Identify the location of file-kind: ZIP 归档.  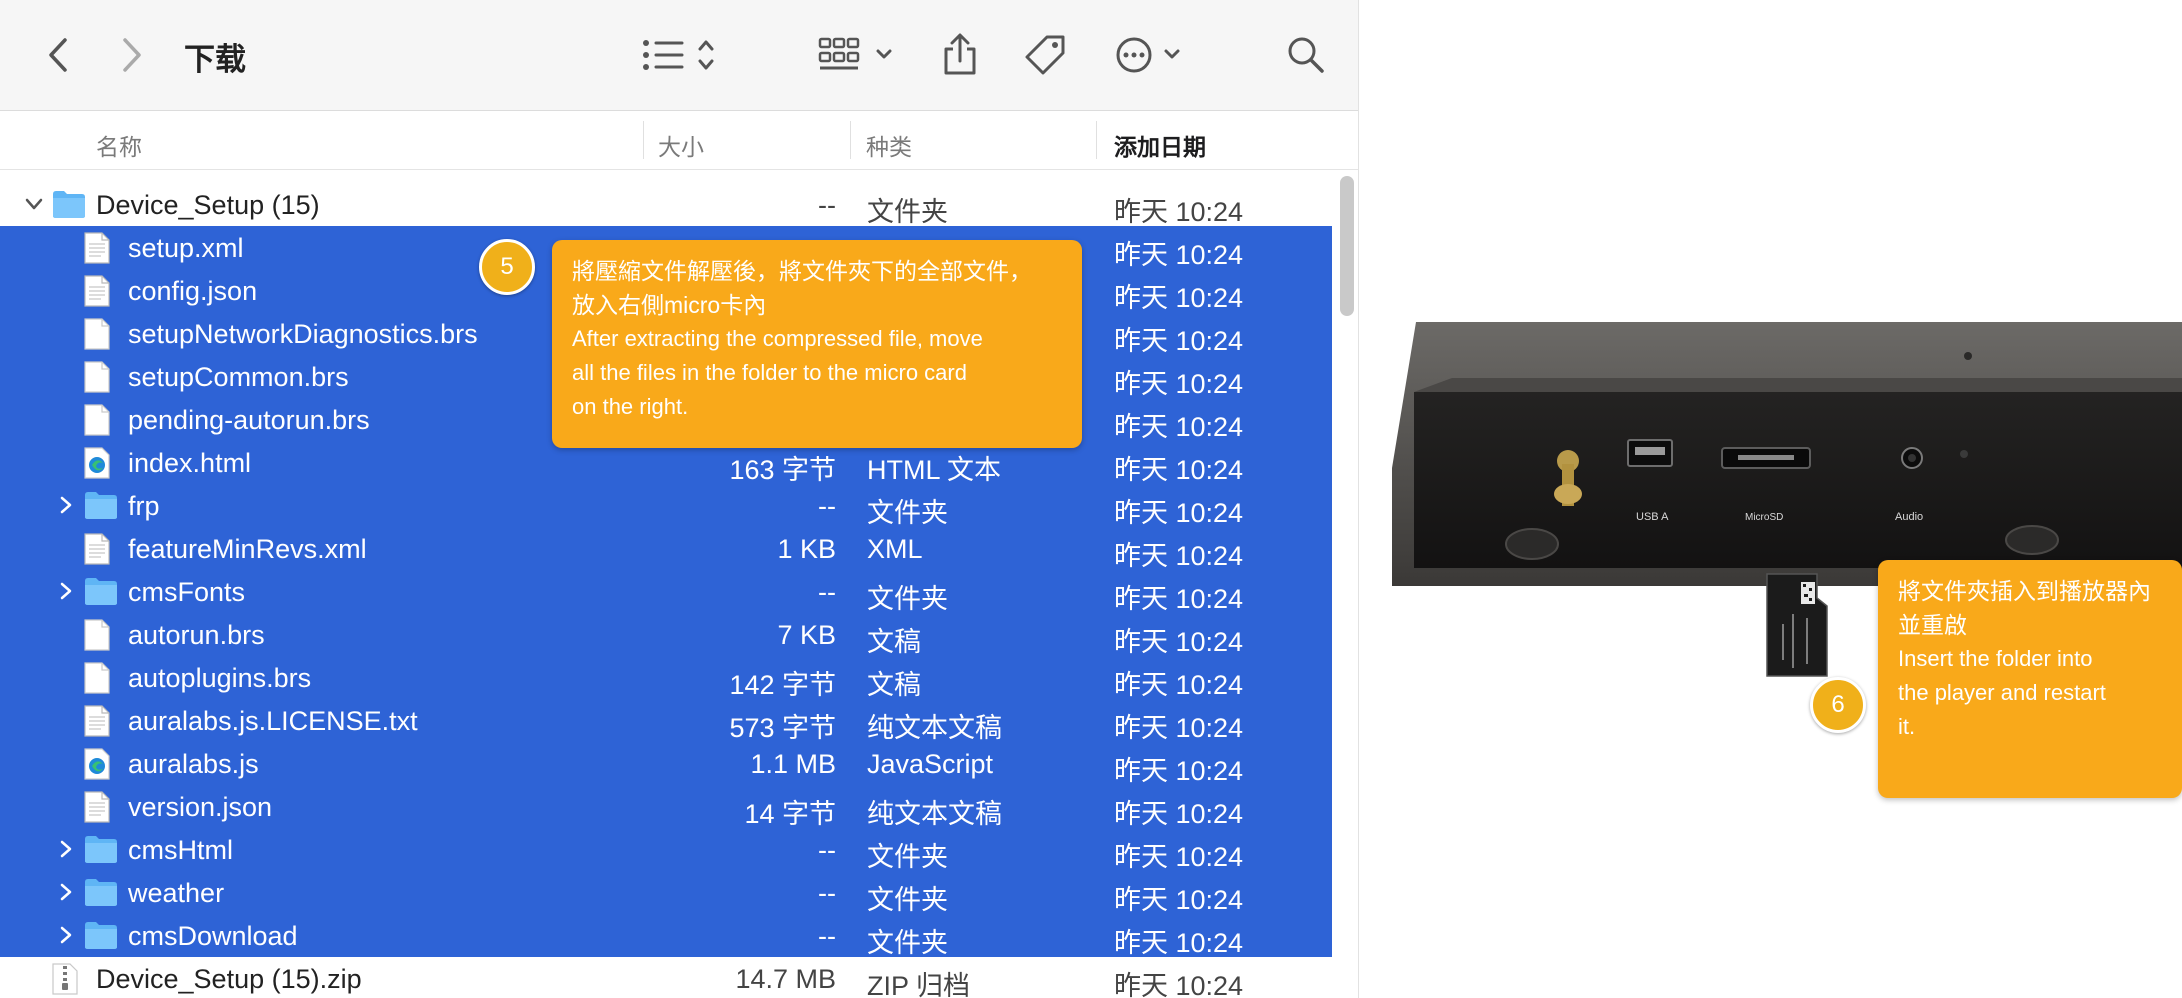
(919, 984).